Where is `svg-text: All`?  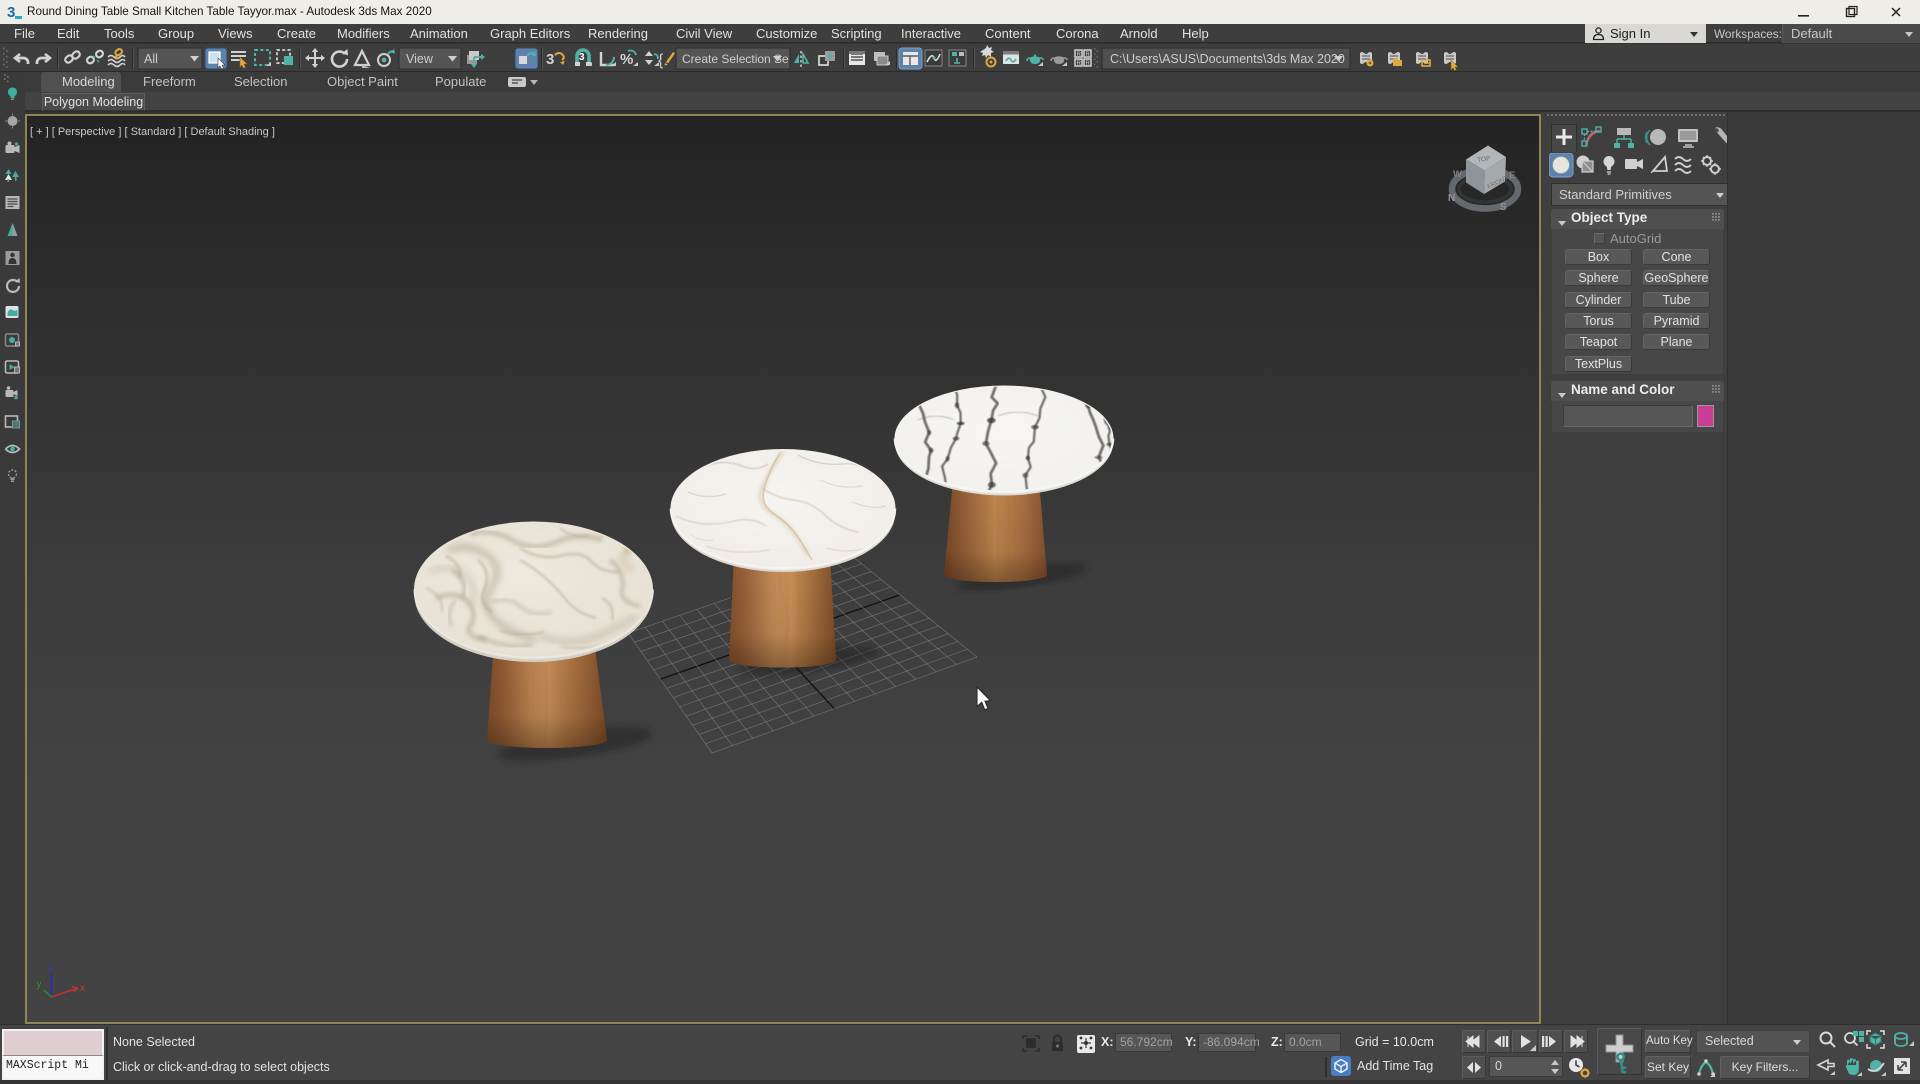
svg-text: All is located at coordinates (151, 59).